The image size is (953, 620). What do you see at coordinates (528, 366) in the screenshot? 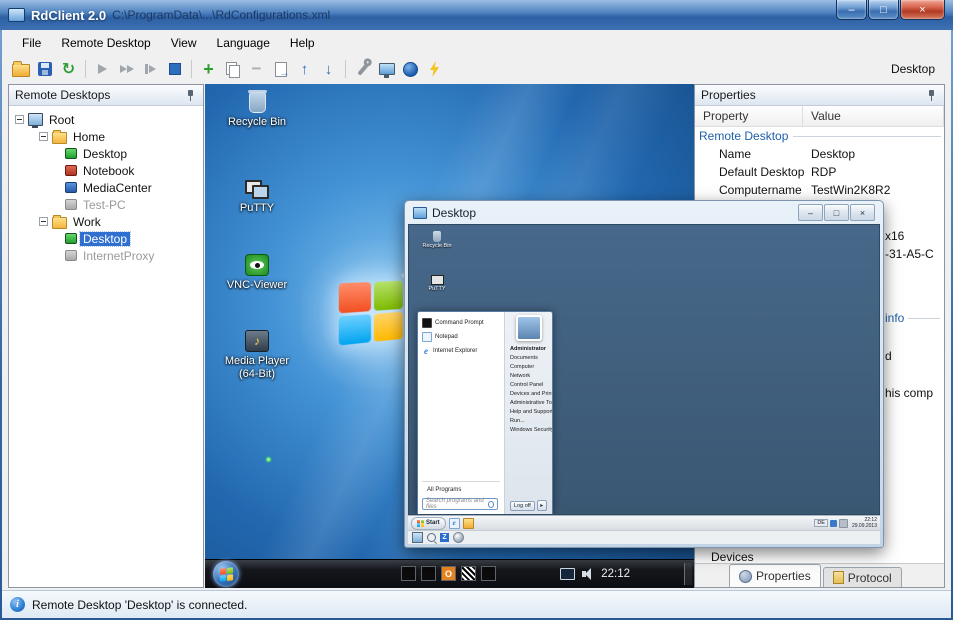
I see `start-menu-place-computer: Computer` at bounding box center [528, 366].